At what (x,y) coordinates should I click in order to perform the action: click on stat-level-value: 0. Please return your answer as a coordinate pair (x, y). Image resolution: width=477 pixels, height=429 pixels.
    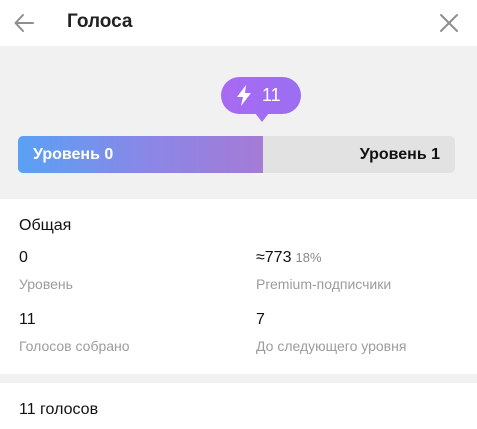
    Looking at the image, I should click on (23, 257).